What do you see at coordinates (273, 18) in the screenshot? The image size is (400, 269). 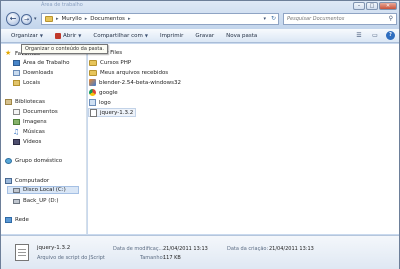 I see `refresh-icon: ↻` at bounding box center [273, 18].